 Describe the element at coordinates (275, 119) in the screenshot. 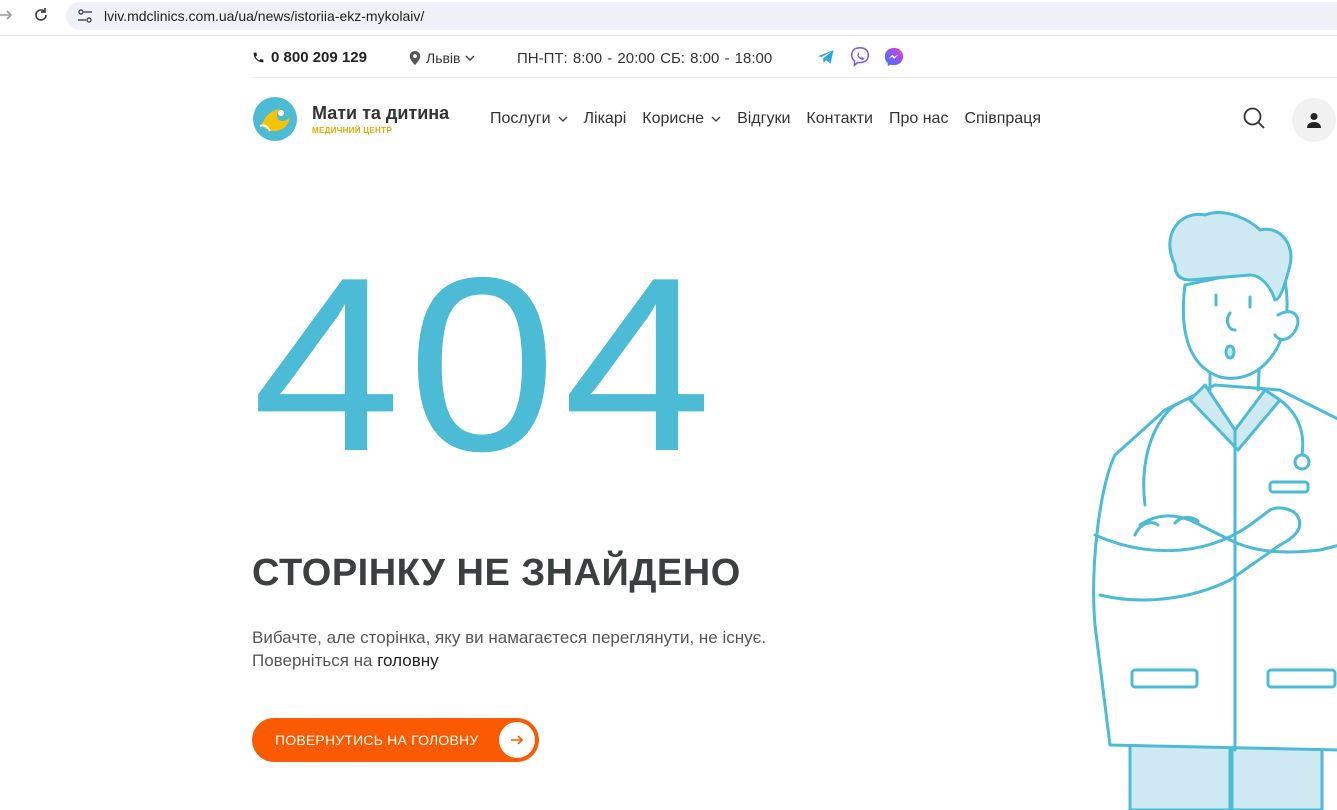

I see `logo-icon` at that location.